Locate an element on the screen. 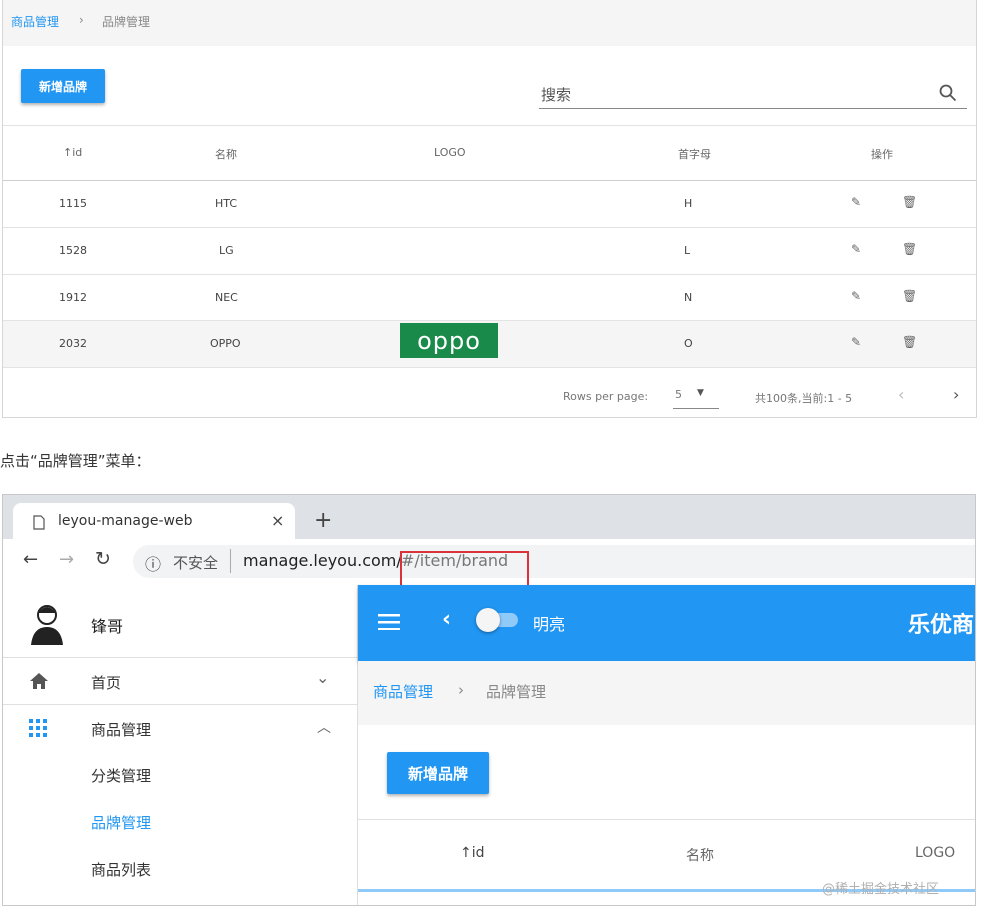 This screenshot has width=989, height=906. prev-page-icon: ‹ is located at coordinates (901, 394).